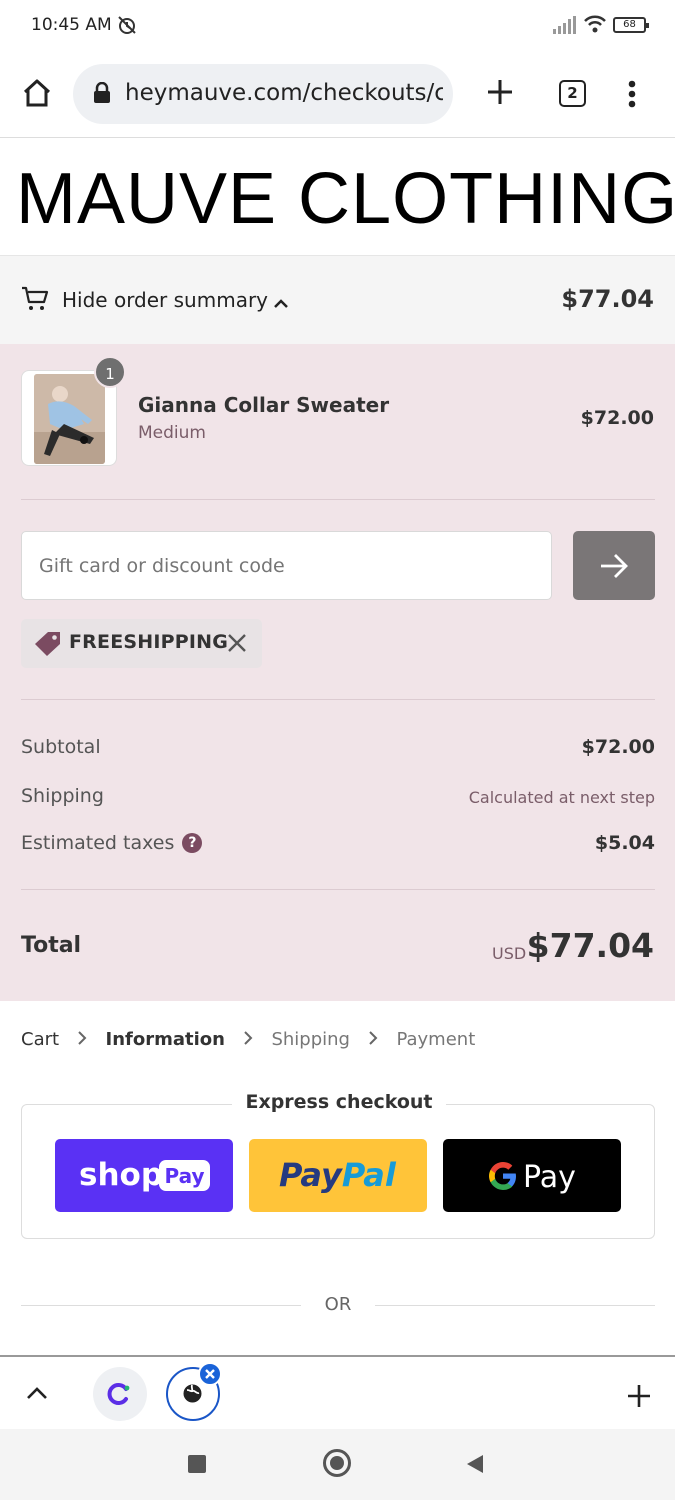 This screenshot has width=675, height=1500. What do you see at coordinates (639, 1398) in the screenshot?
I see `add-tab-icon` at bounding box center [639, 1398].